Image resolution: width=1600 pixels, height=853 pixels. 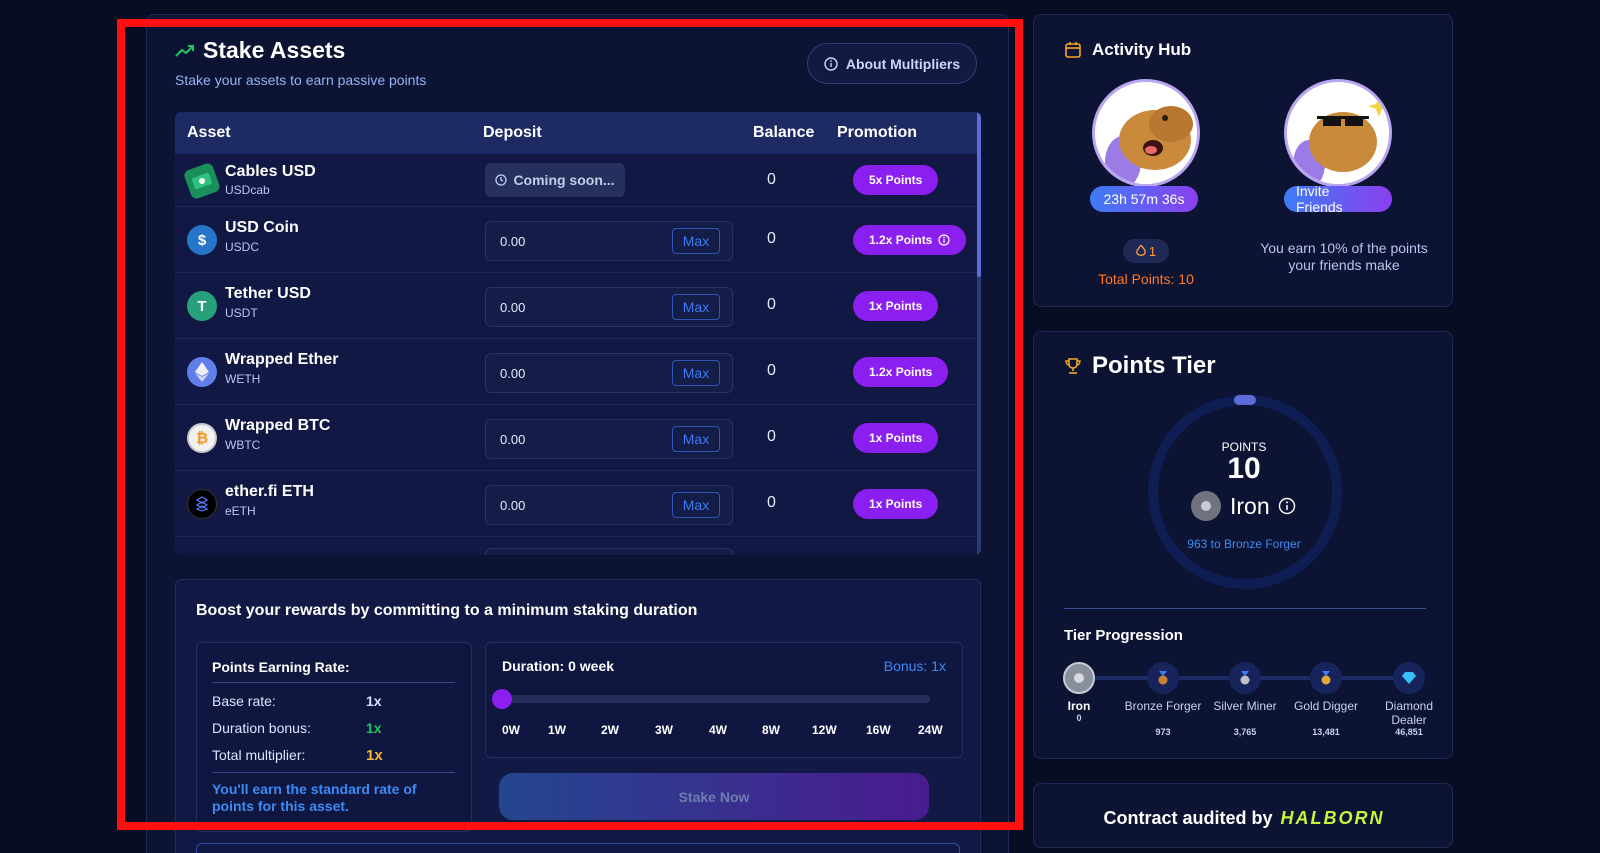 I want to click on tick-label: 8W, so click(x=771, y=730).